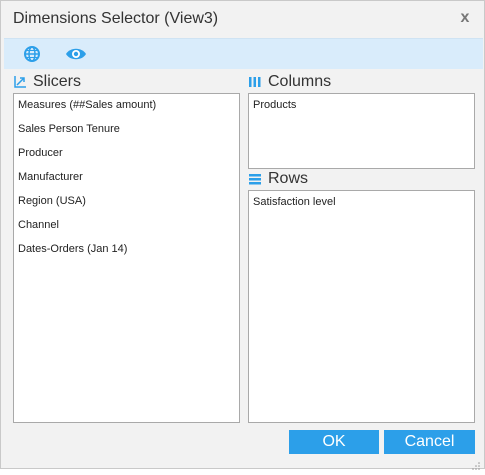 The width and height of the screenshot is (485, 475). What do you see at coordinates (476, 463) in the screenshot?
I see `resize-grip-icon` at bounding box center [476, 463].